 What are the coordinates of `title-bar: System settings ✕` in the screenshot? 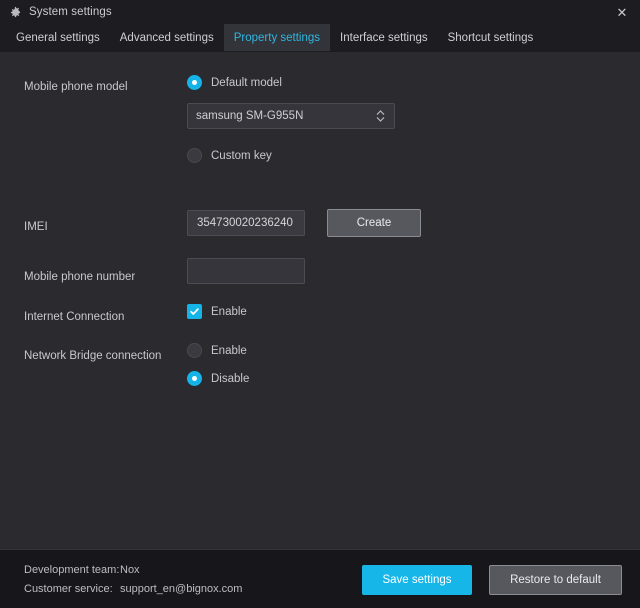 It's located at (320, 12).